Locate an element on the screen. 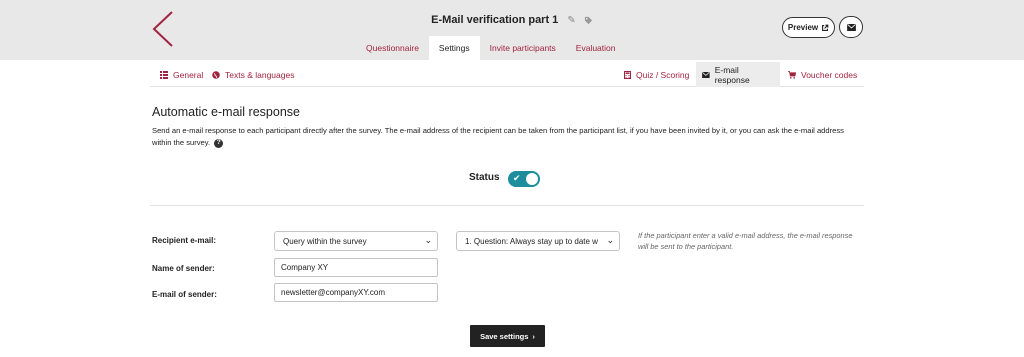 The image size is (1024, 357). subnav-texts-languages-label: Texts & languages is located at coordinates (260, 74).